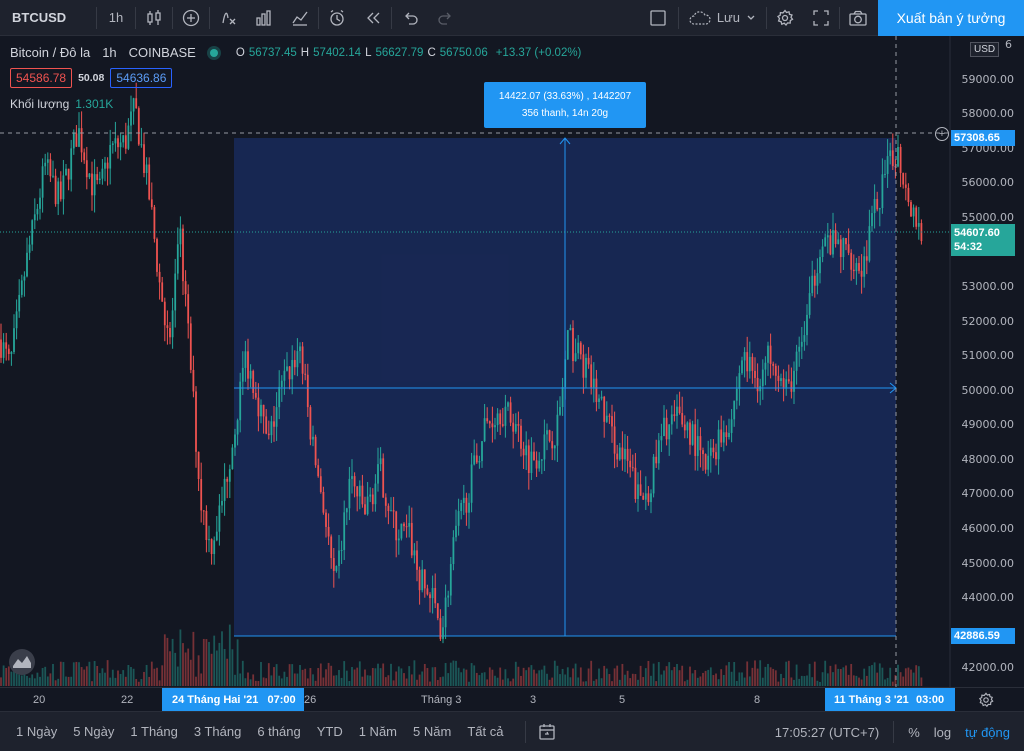 The image size is (1024, 751). What do you see at coordinates (93, 731) in the screenshot?
I see `range-5d-button: 5 Ngày` at bounding box center [93, 731].